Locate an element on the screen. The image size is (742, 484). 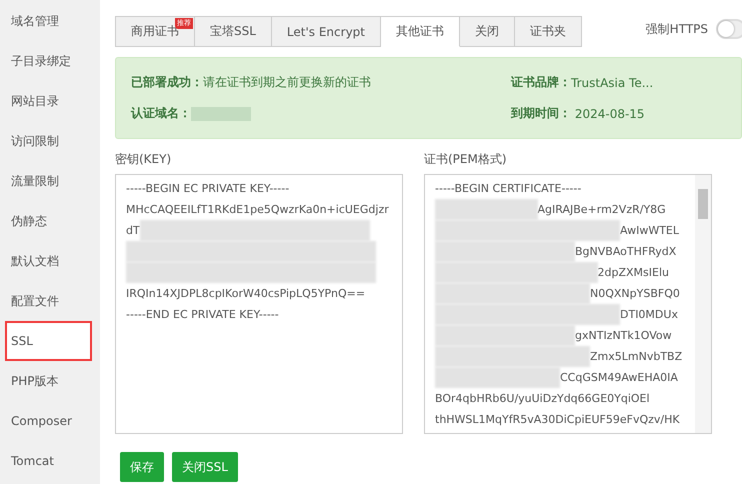
code-line: DTI0MDUx is located at coordinates (649, 314).